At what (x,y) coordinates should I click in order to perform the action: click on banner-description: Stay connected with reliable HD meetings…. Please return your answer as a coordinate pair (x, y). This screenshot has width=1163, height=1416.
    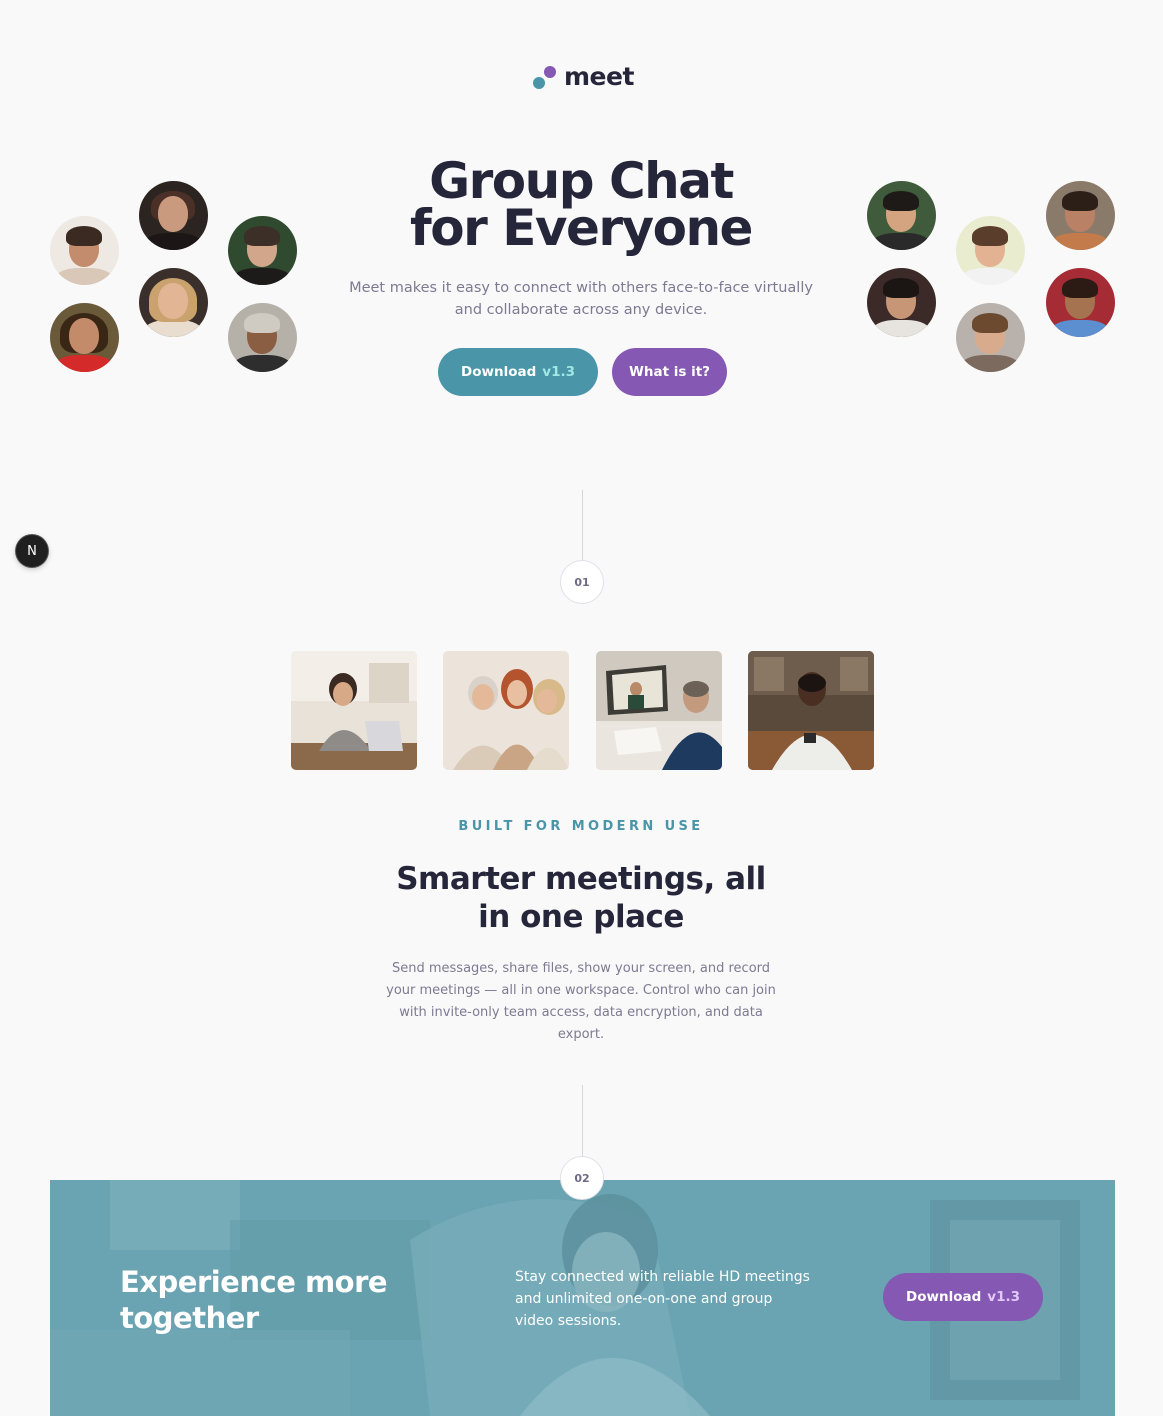
    Looking at the image, I should click on (662, 1299).